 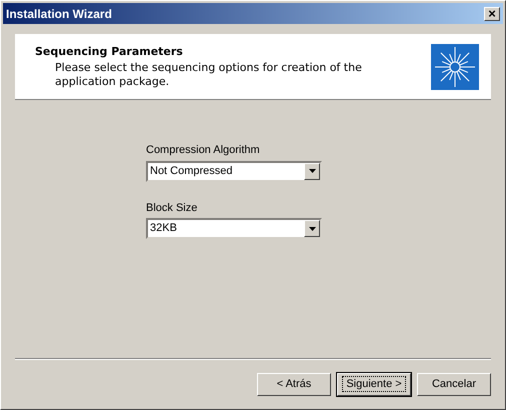 What do you see at coordinates (172, 208) in the screenshot?
I see `field-label: Block Size` at bounding box center [172, 208].